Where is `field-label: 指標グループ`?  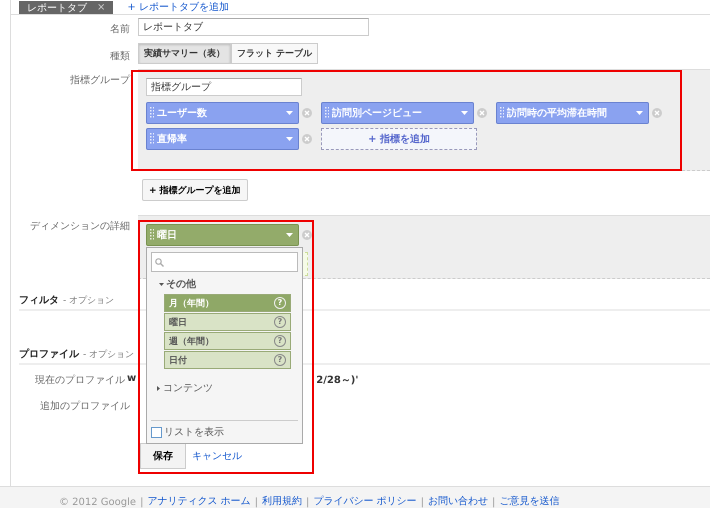 field-label: 指標グループ is located at coordinates (100, 80).